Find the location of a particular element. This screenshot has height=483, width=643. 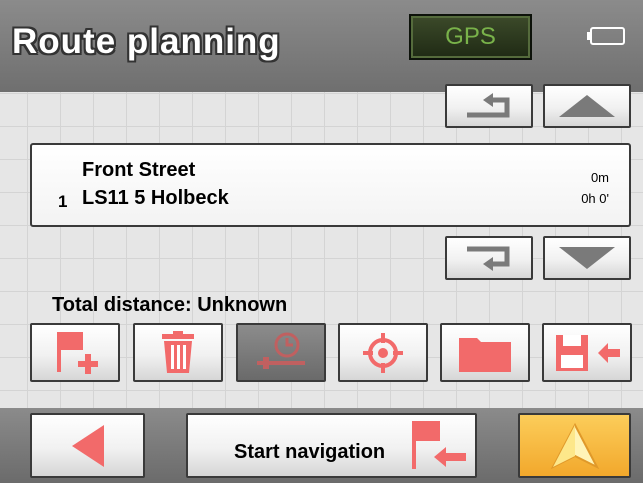

undo-arrow-icon is located at coordinates (488, 105).